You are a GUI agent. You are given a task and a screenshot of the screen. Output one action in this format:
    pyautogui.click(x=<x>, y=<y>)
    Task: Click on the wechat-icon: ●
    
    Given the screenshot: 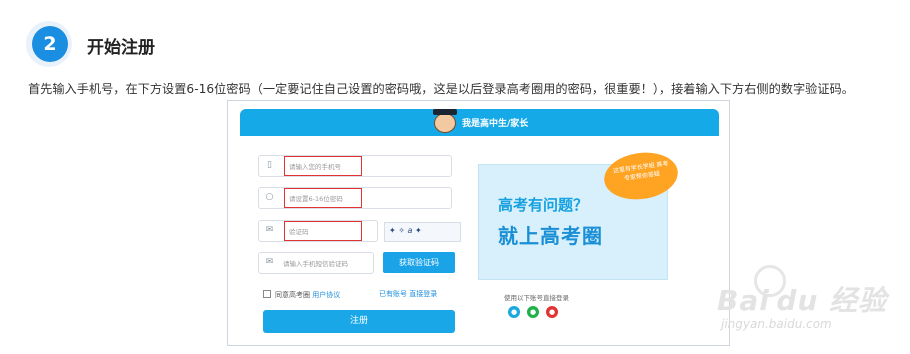 What is the action you would take?
    pyautogui.click(x=533, y=312)
    